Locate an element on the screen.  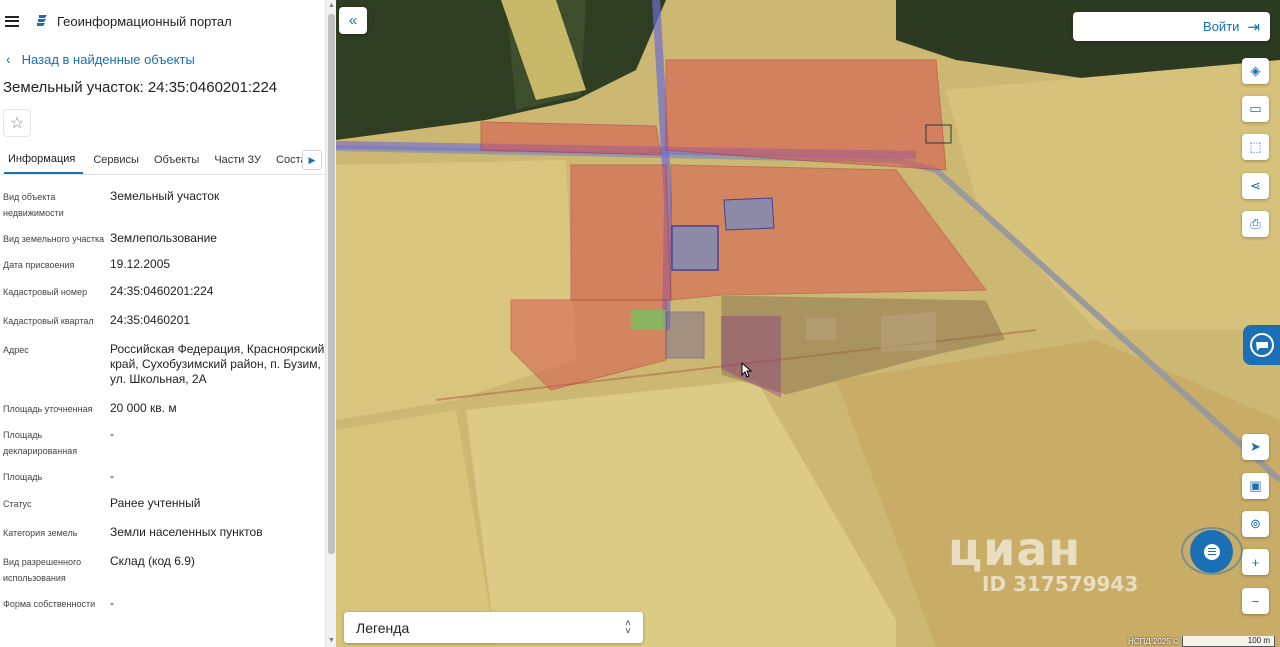
geolocate-button: ➤ is located at coordinates (1255, 447).